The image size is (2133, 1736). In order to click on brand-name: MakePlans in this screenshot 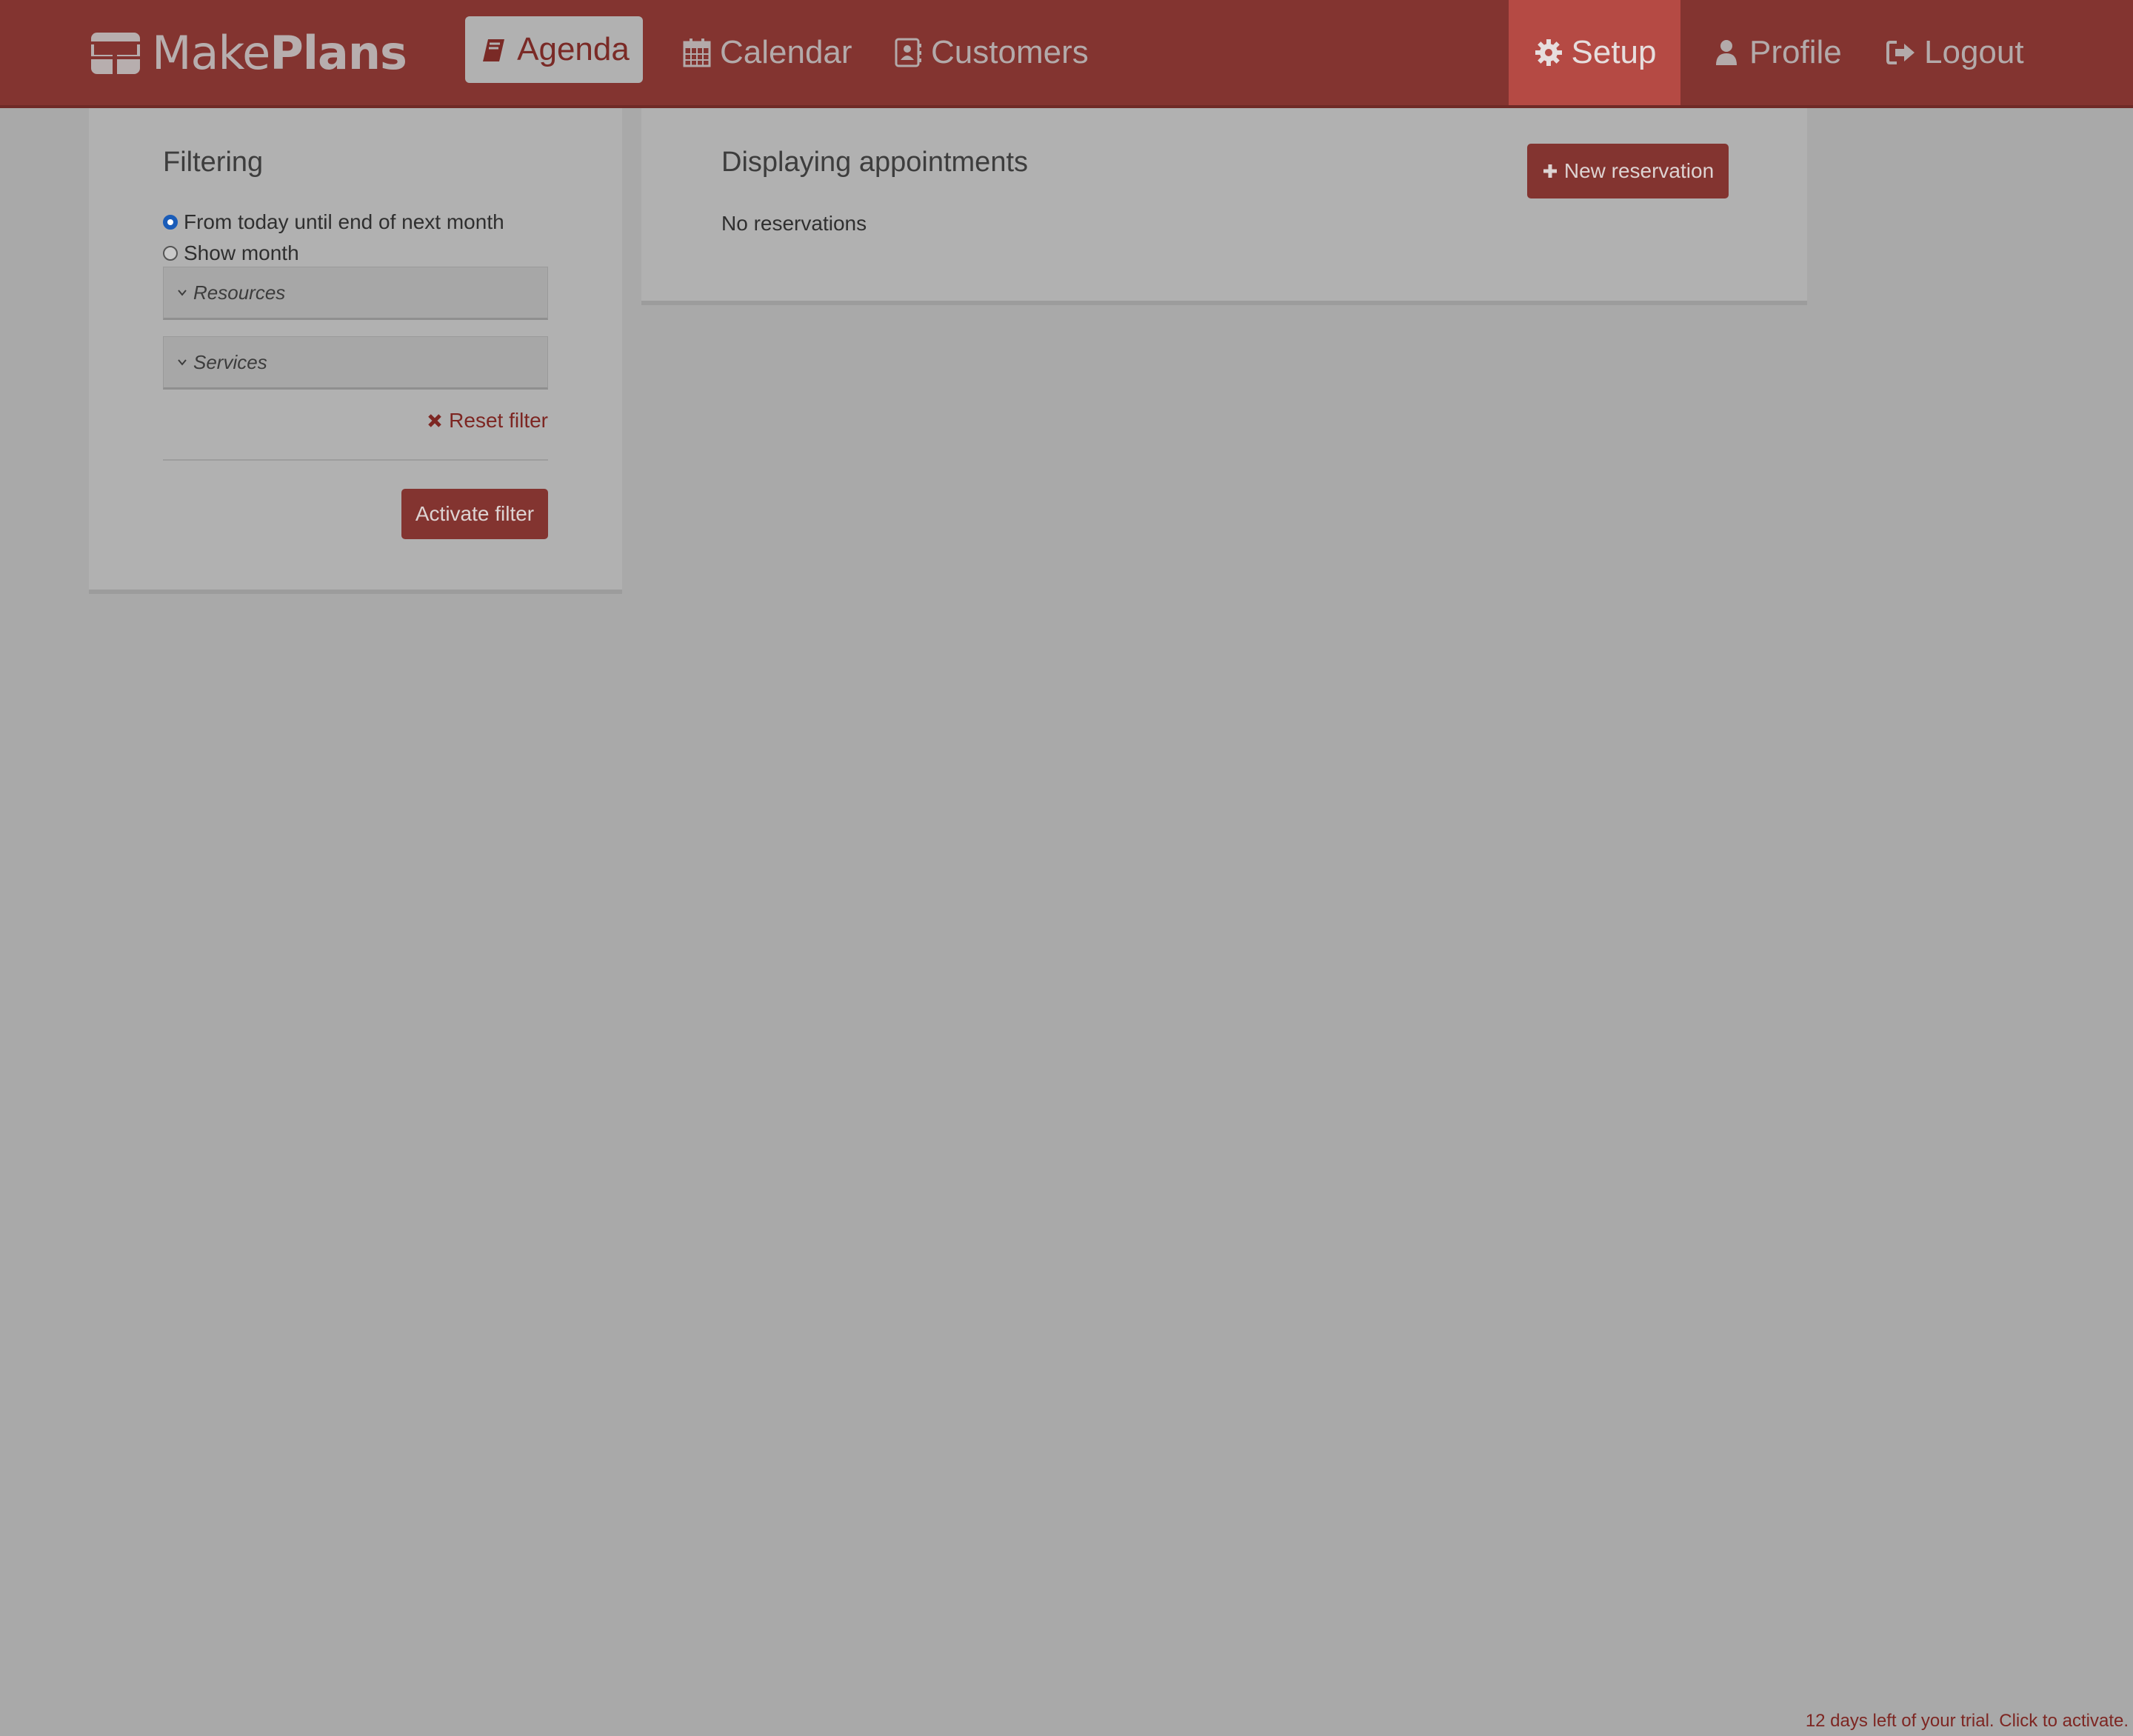, I will do `click(279, 53)`.